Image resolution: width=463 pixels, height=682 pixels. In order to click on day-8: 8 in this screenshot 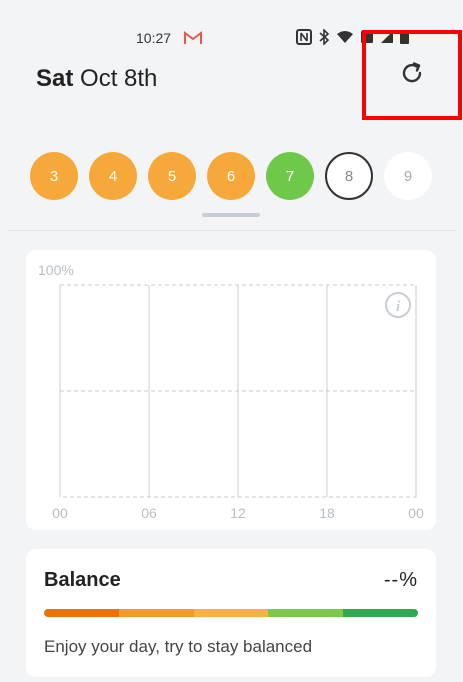, I will do `click(349, 176)`.